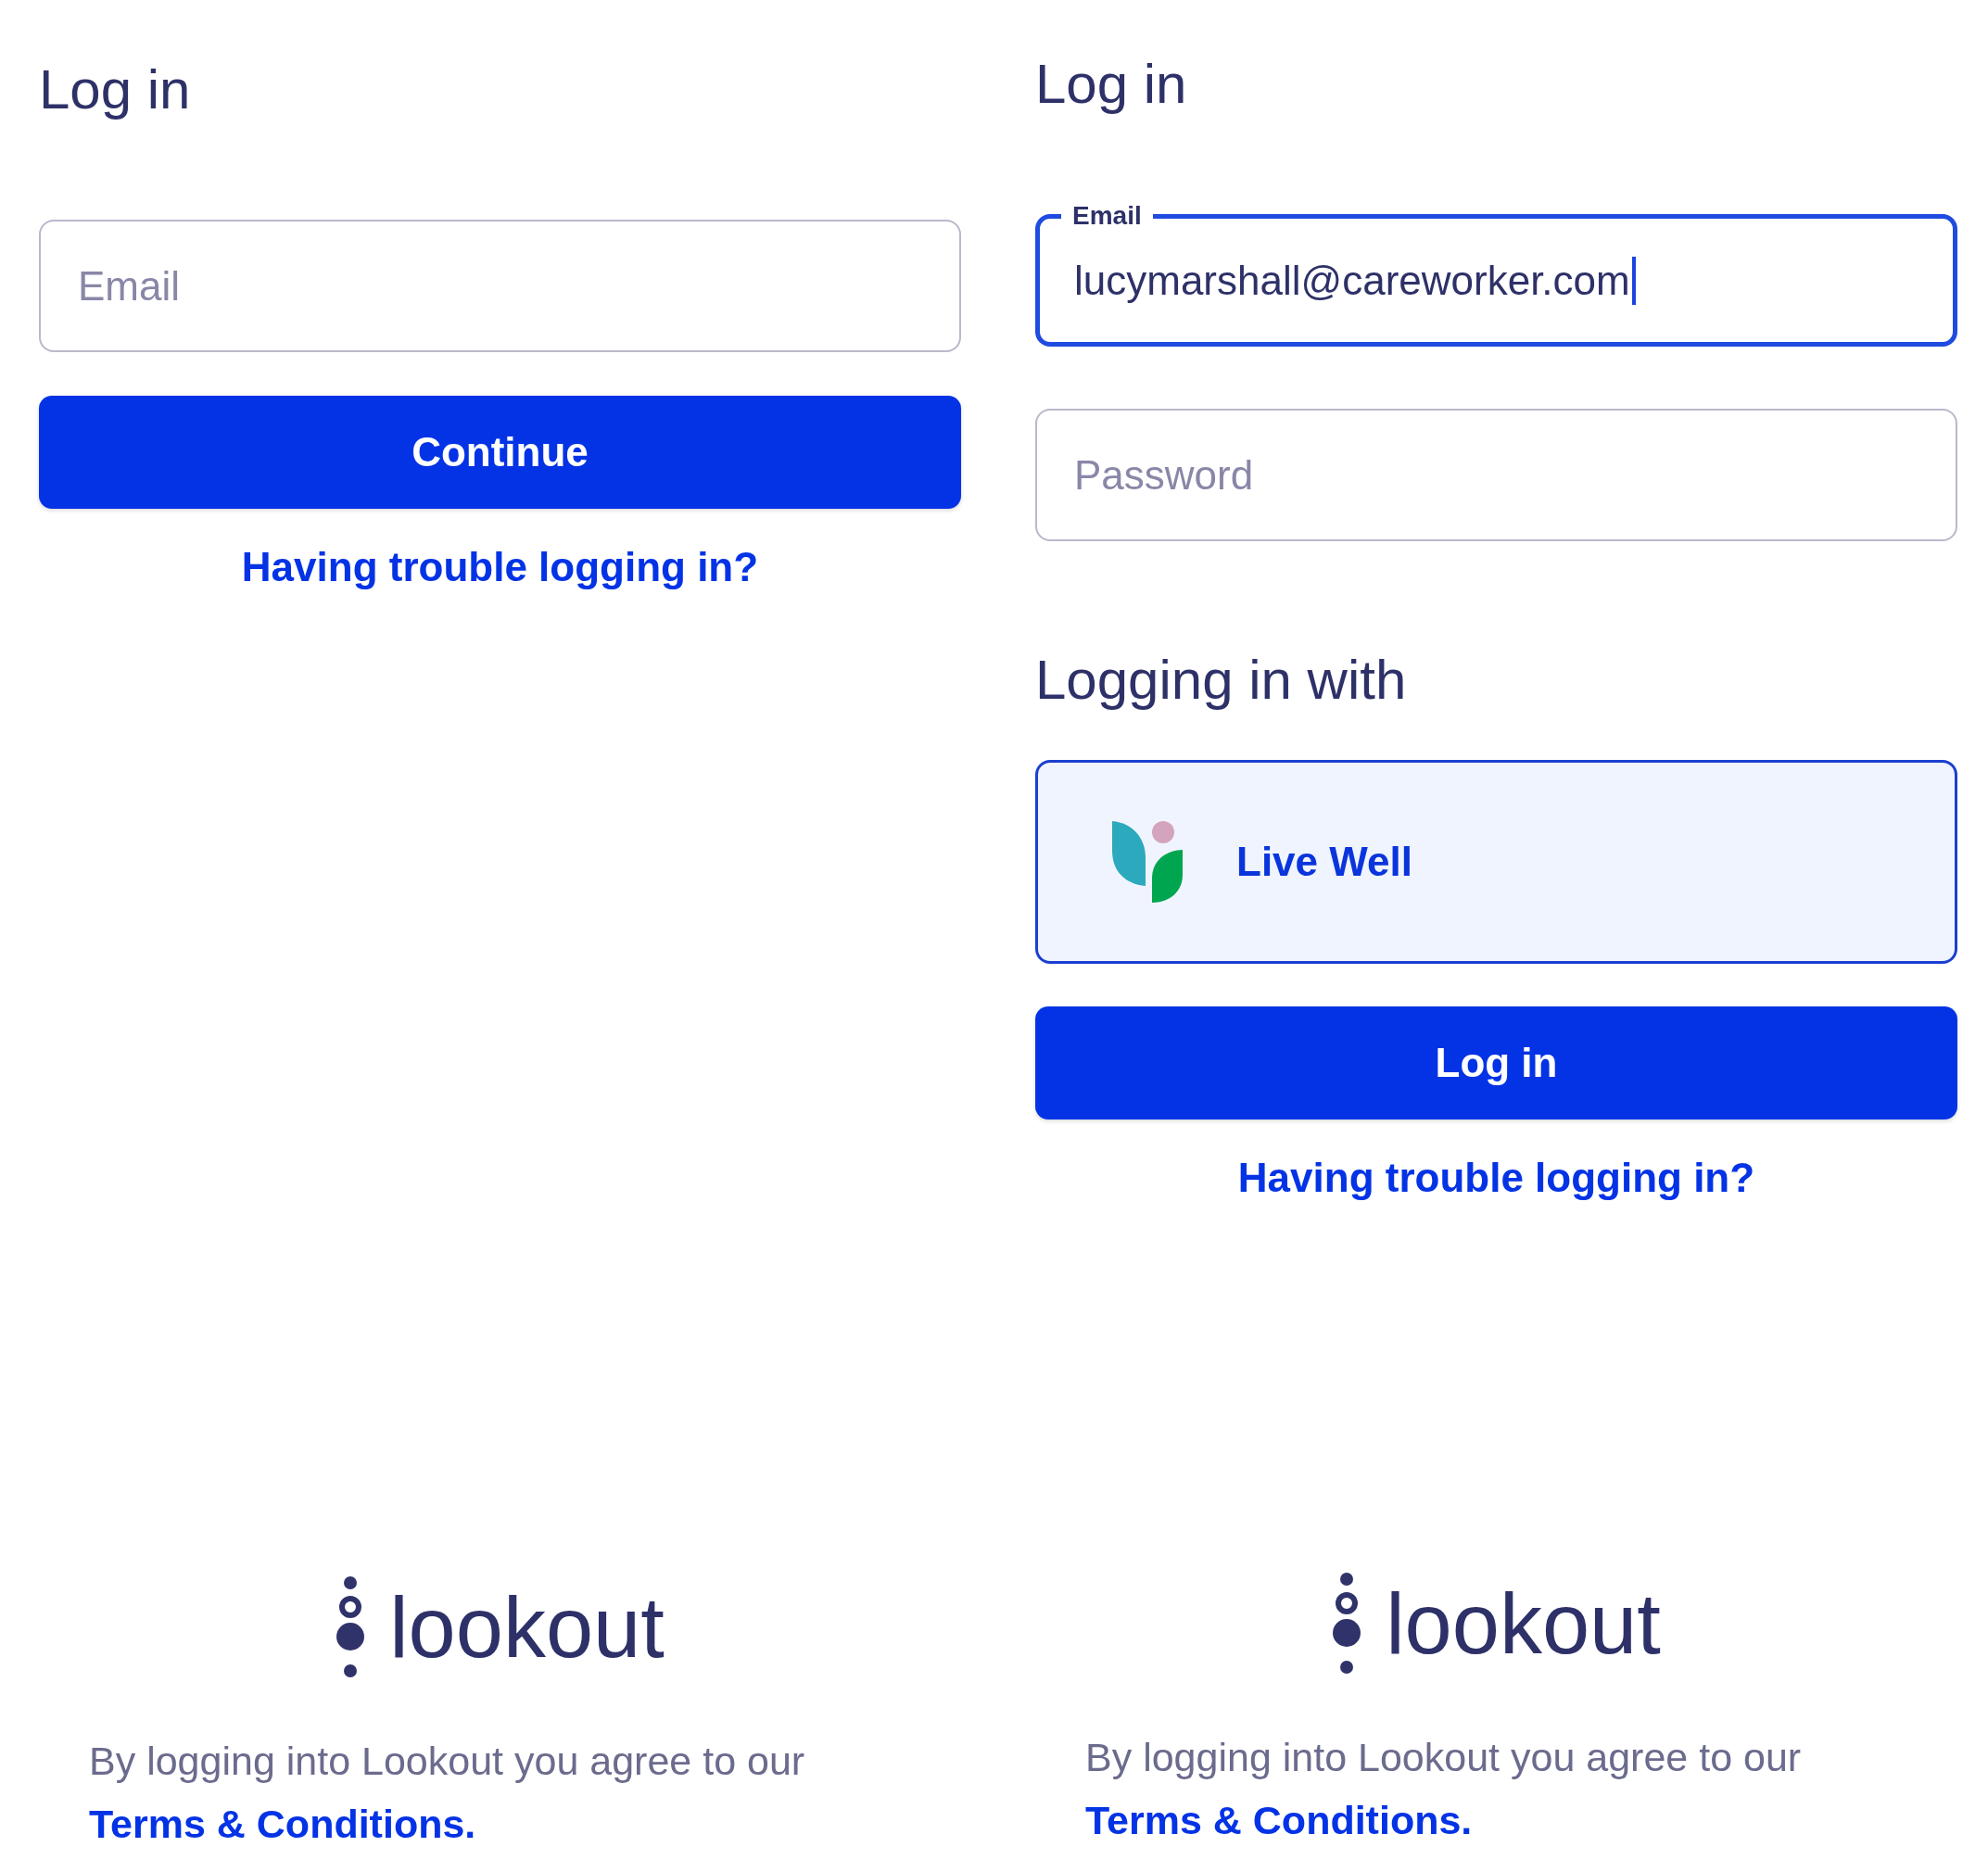 The width and height of the screenshot is (1988, 1872). Describe the element at coordinates (500, 452) in the screenshot. I see `primary-button: Continue` at that location.